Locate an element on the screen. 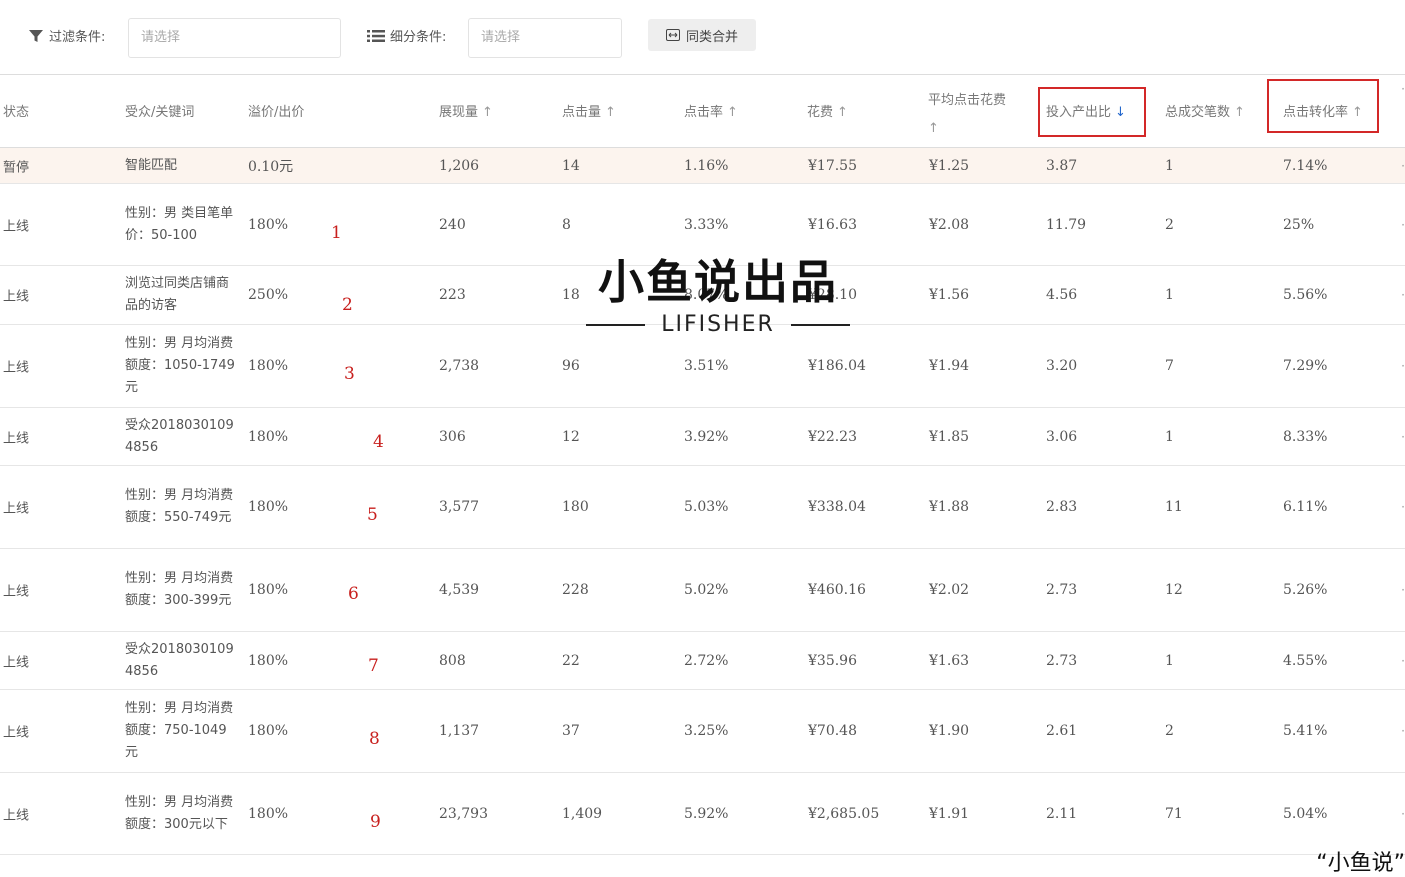  cell-cost: ¥70.48 is located at coordinates (832, 731).